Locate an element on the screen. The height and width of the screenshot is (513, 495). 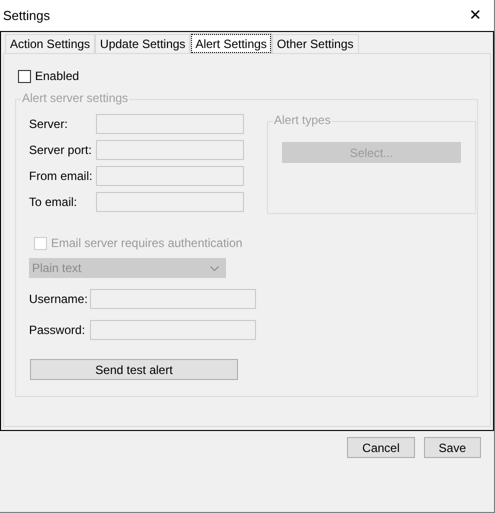
dialog-button: Cancel is located at coordinates (381, 447).